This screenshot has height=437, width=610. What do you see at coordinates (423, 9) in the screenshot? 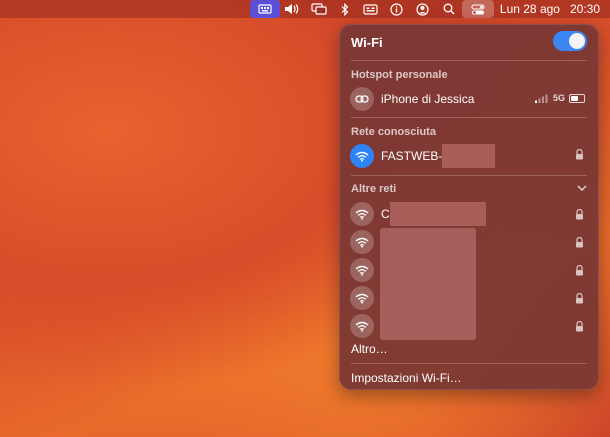
I see `user-icon` at bounding box center [423, 9].